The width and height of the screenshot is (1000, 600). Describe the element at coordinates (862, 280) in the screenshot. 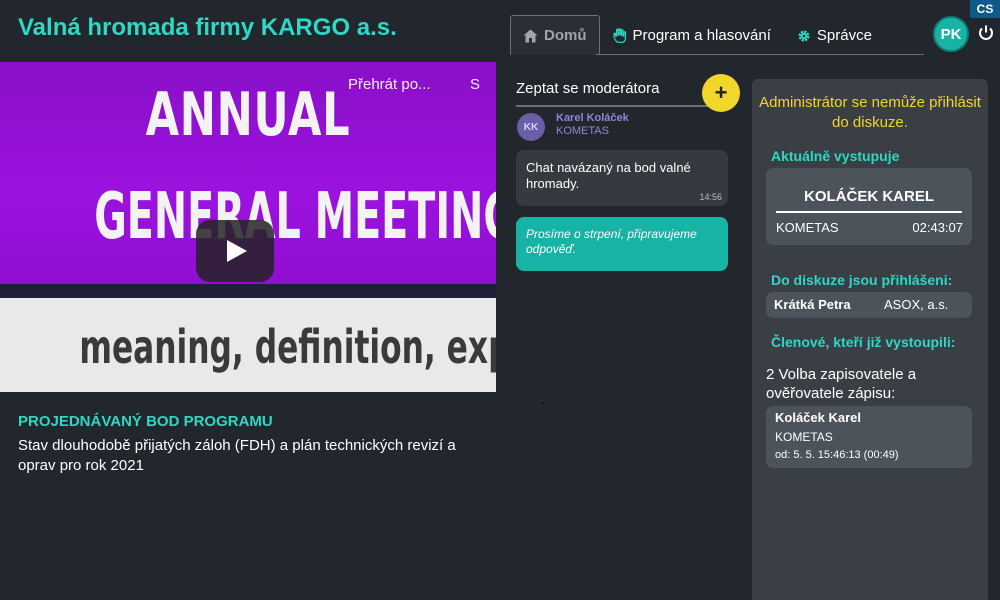

I see `registered-title: Do diskuze jsou přihlášeni:` at that location.